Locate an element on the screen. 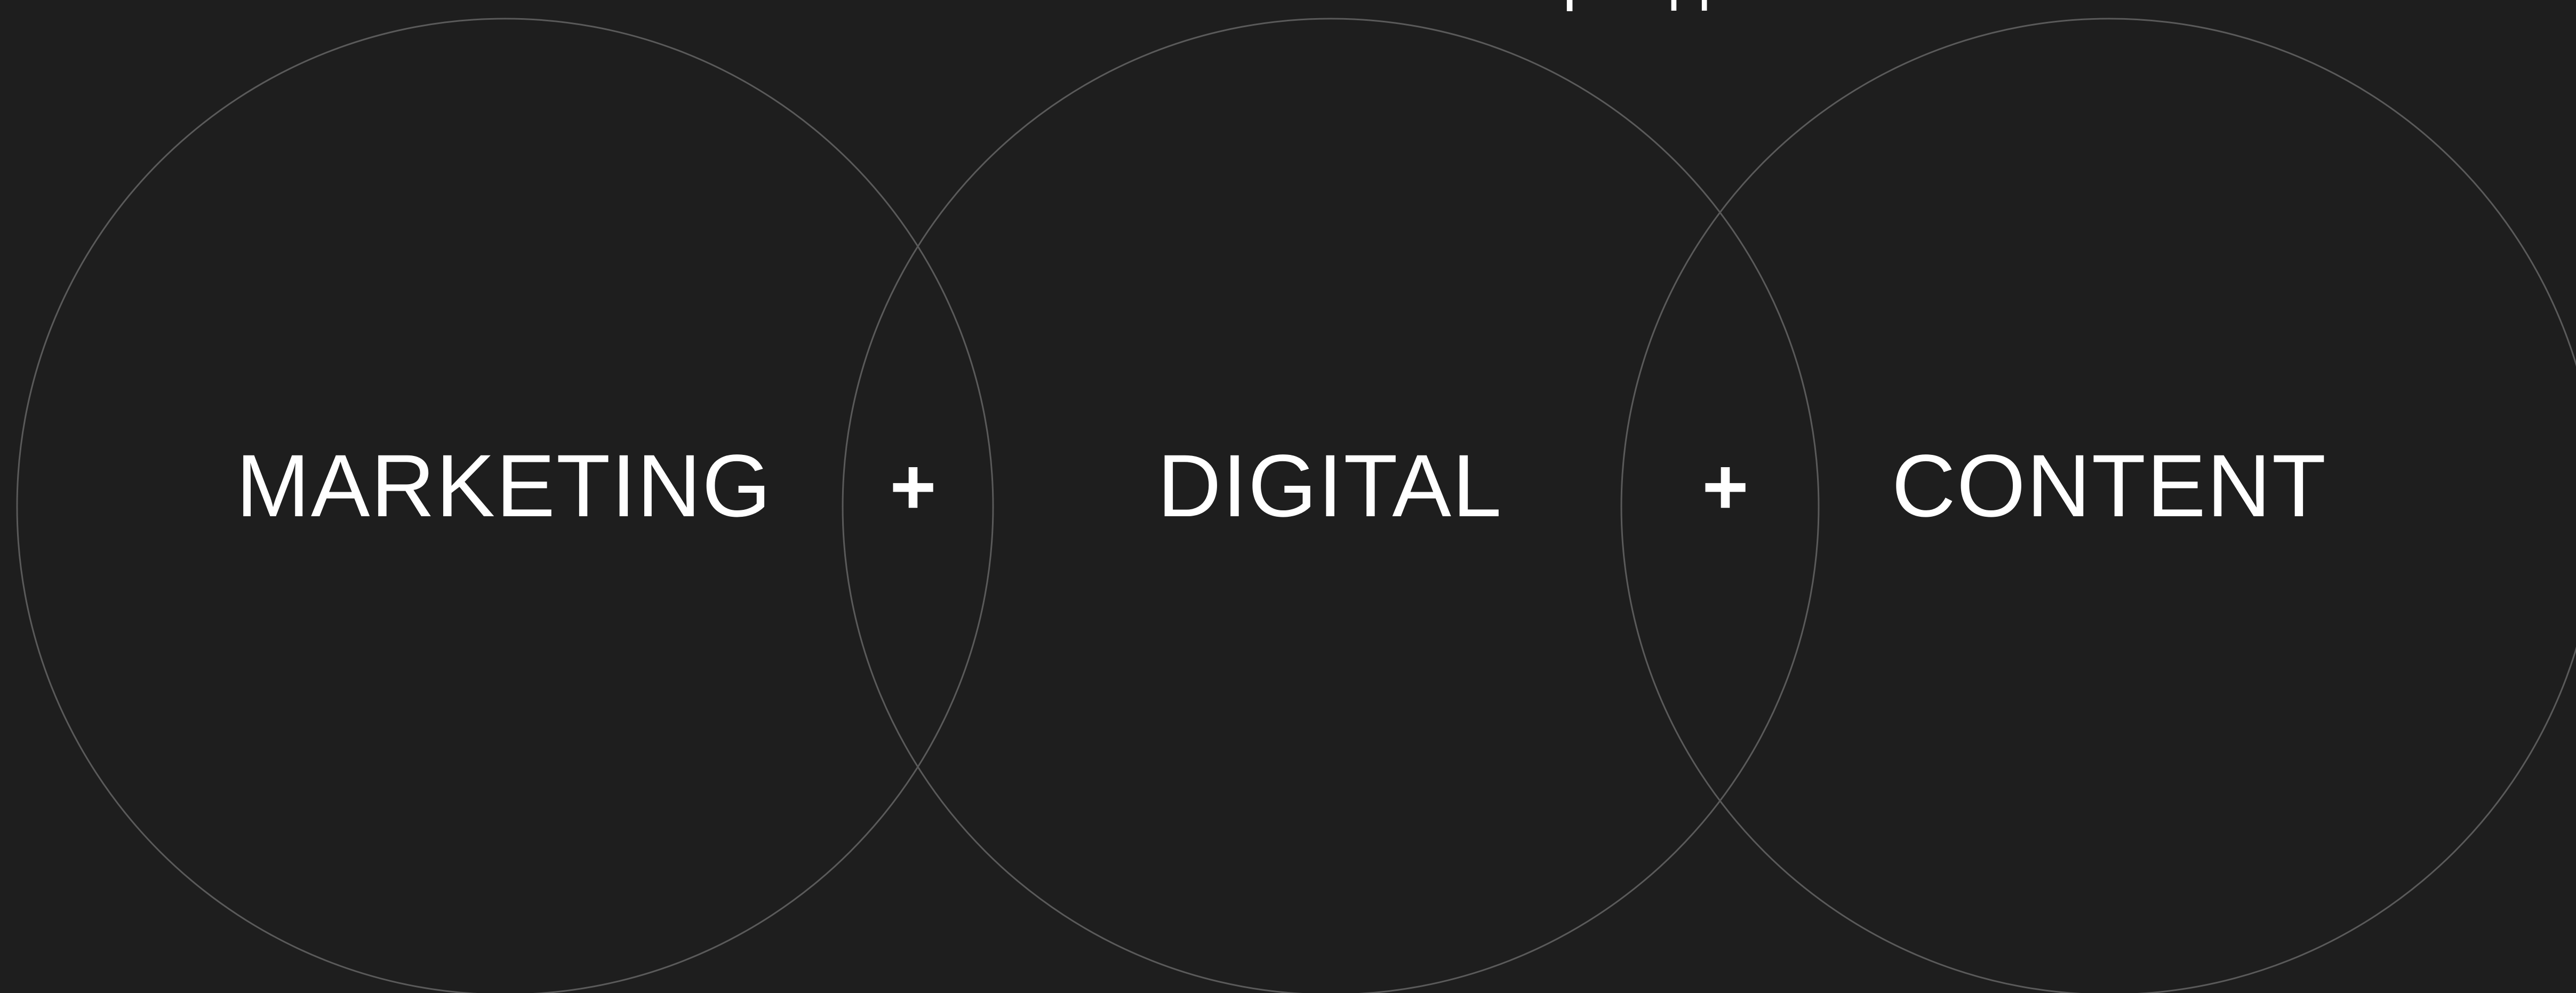 Image resolution: width=2576 pixels, height=993 pixels. header-text-fragment: бренда. is located at coordinates (1644, 4).